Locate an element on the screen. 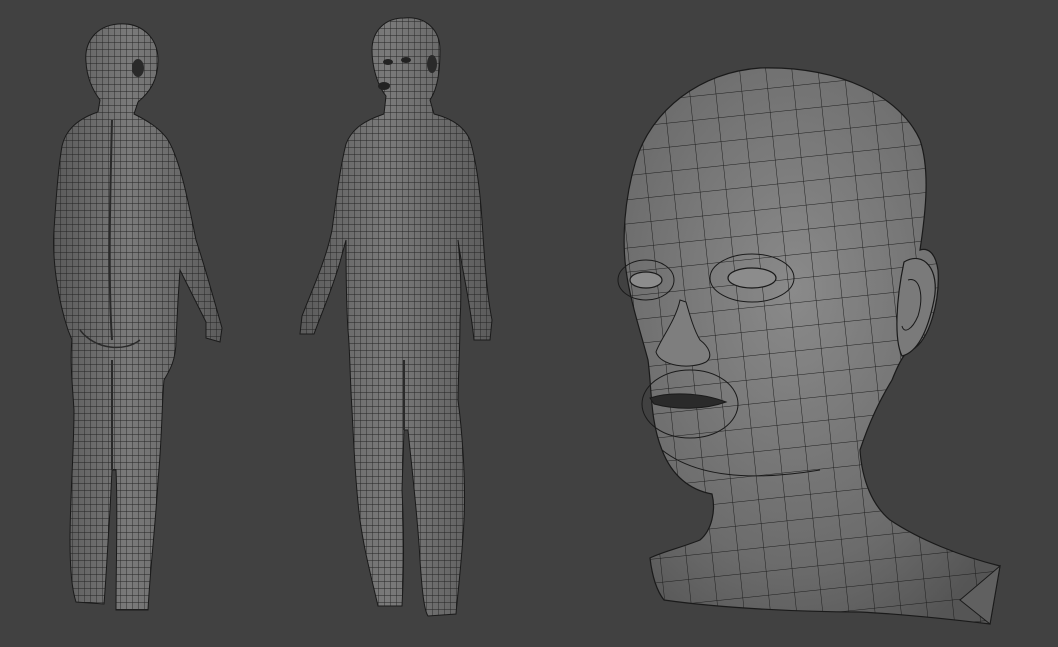 The image size is (1058, 647). figure-front-ear is located at coordinates (432, 64).